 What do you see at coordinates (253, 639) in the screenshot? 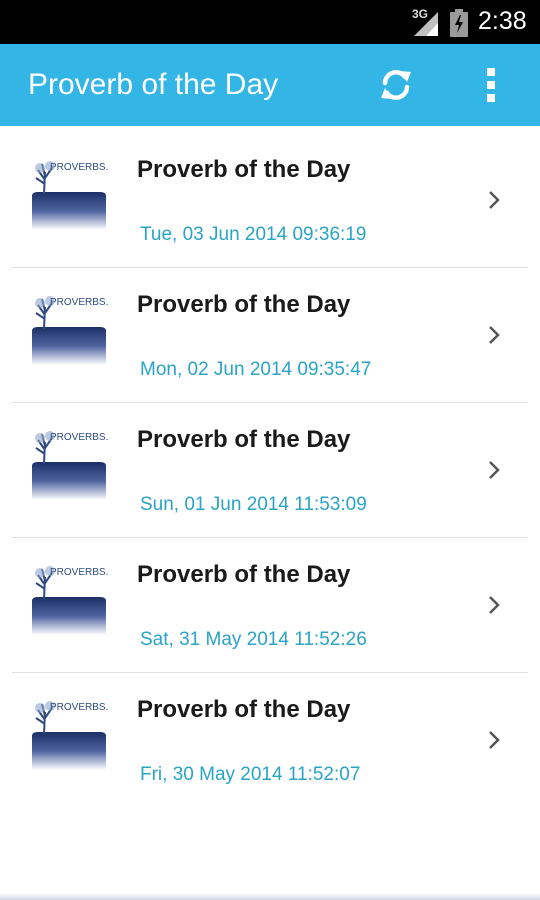
I see `item-date: Sat, 31 May 2014 11:52:26` at bounding box center [253, 639].